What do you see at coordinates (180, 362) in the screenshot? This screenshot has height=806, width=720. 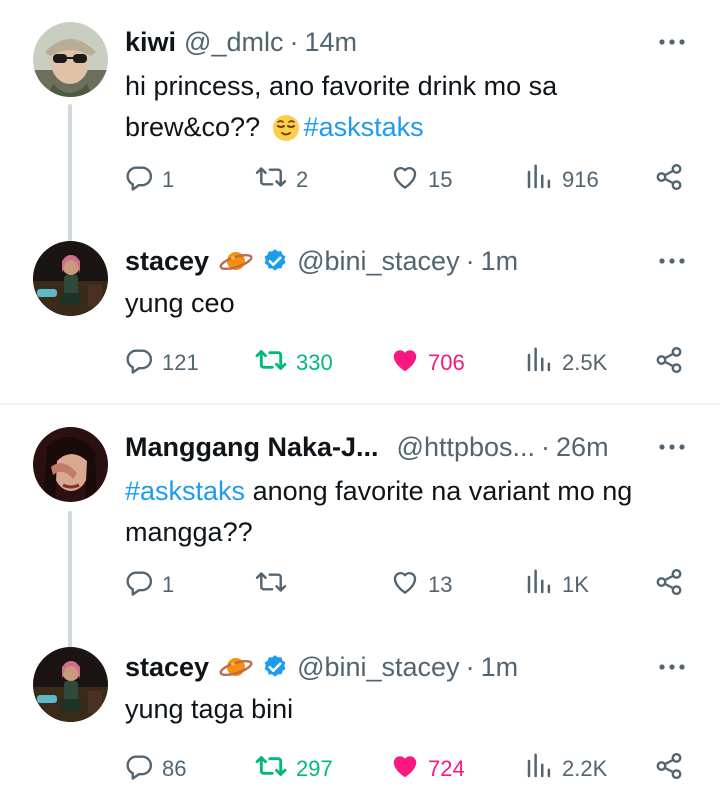 I see `reply-count: 121` at bounding box center [180, 362].